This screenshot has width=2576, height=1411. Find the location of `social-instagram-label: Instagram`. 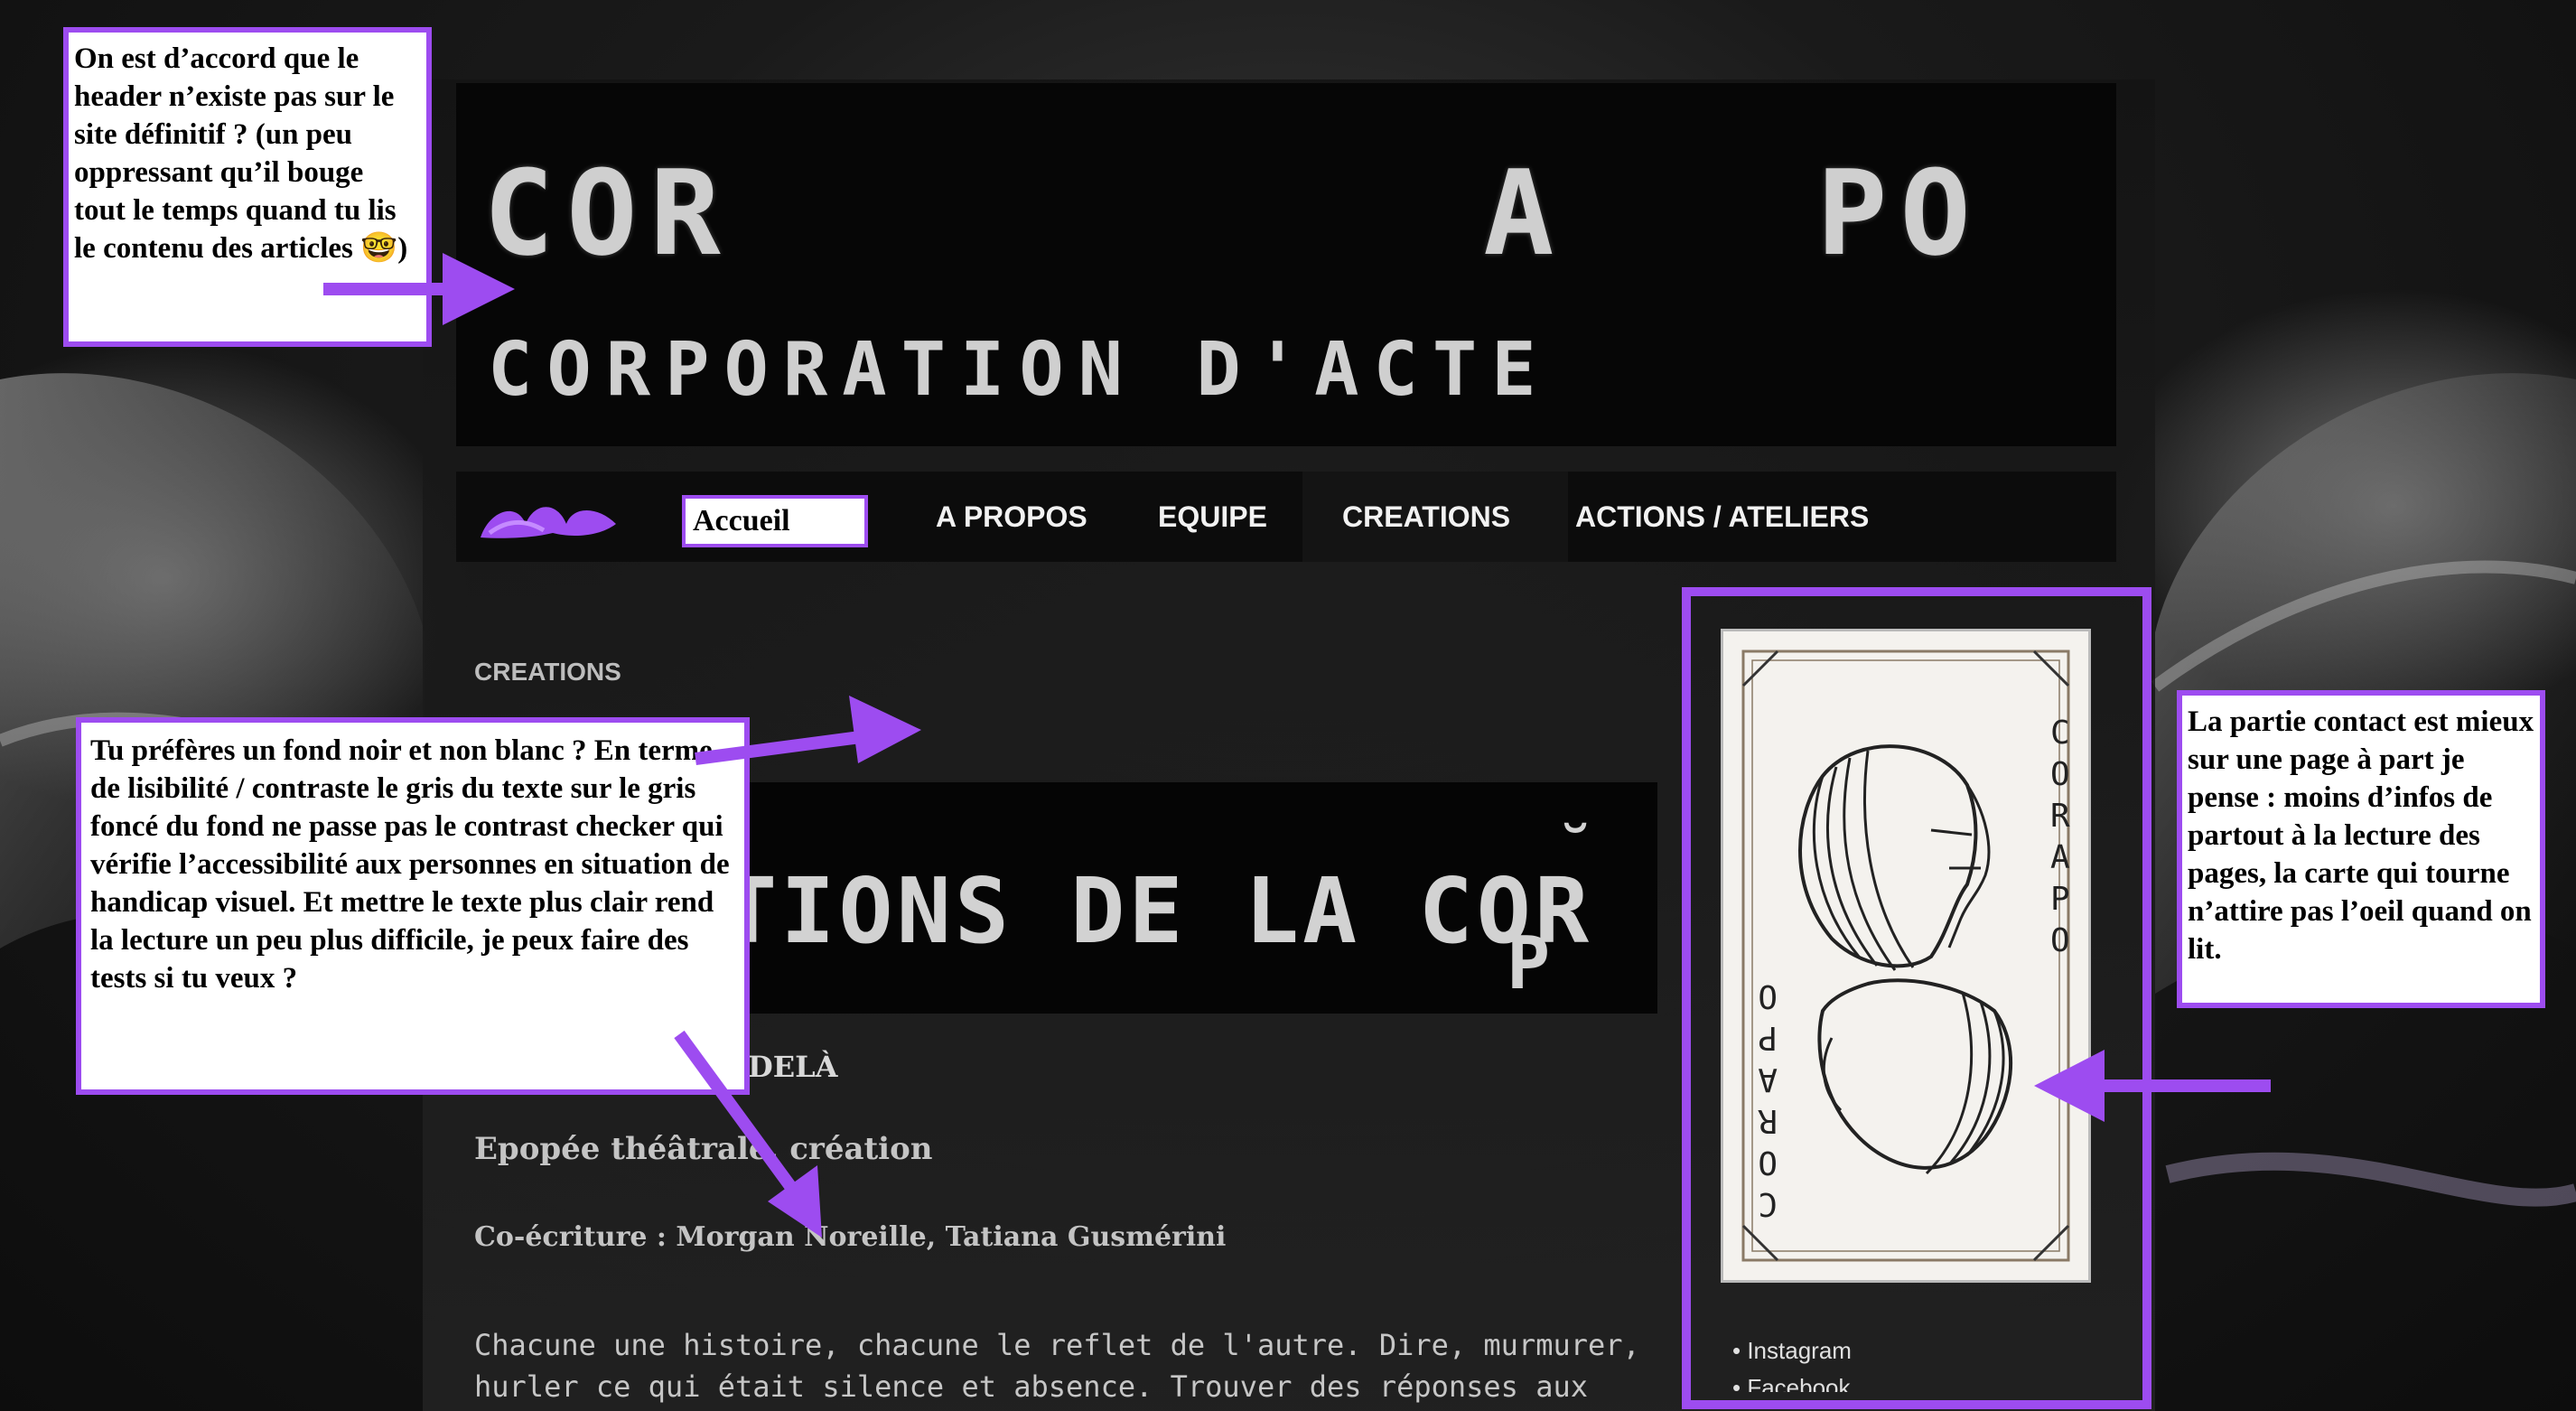

social-instagram-label: Instagram is located at coordinates (1799, 1350).